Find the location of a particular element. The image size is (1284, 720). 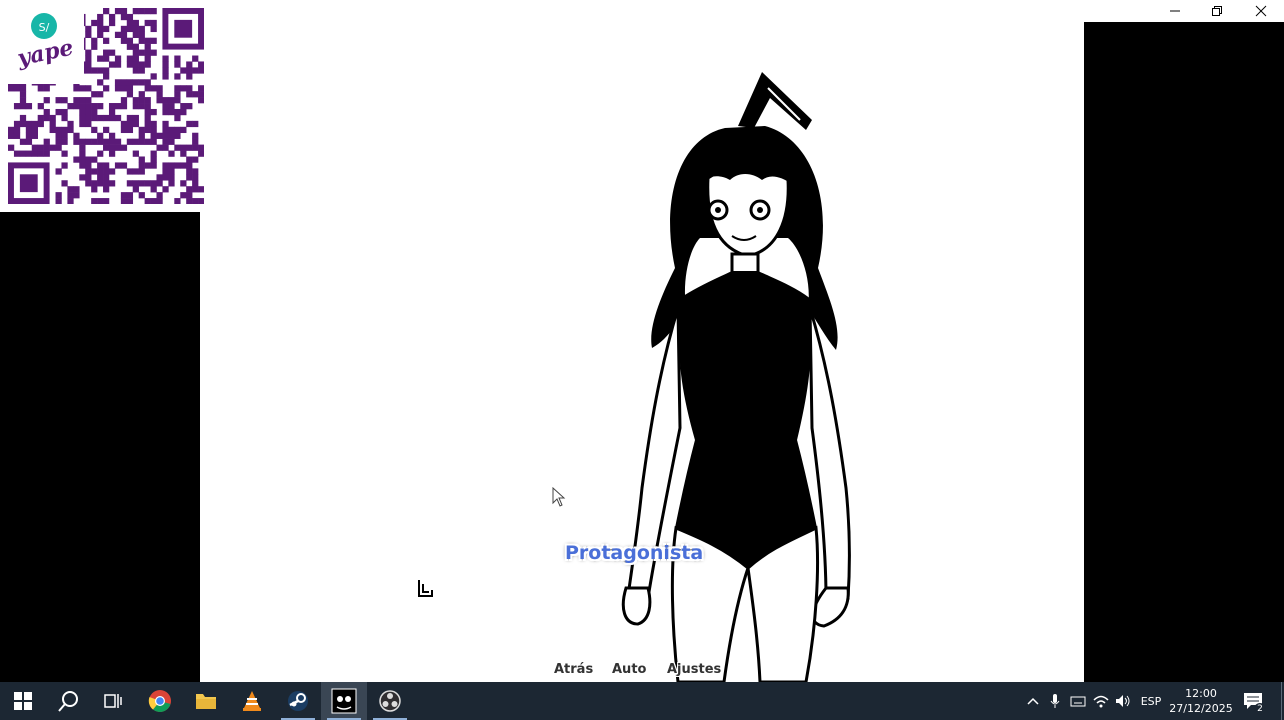

tray-network is located at coordinates (1101, 701).